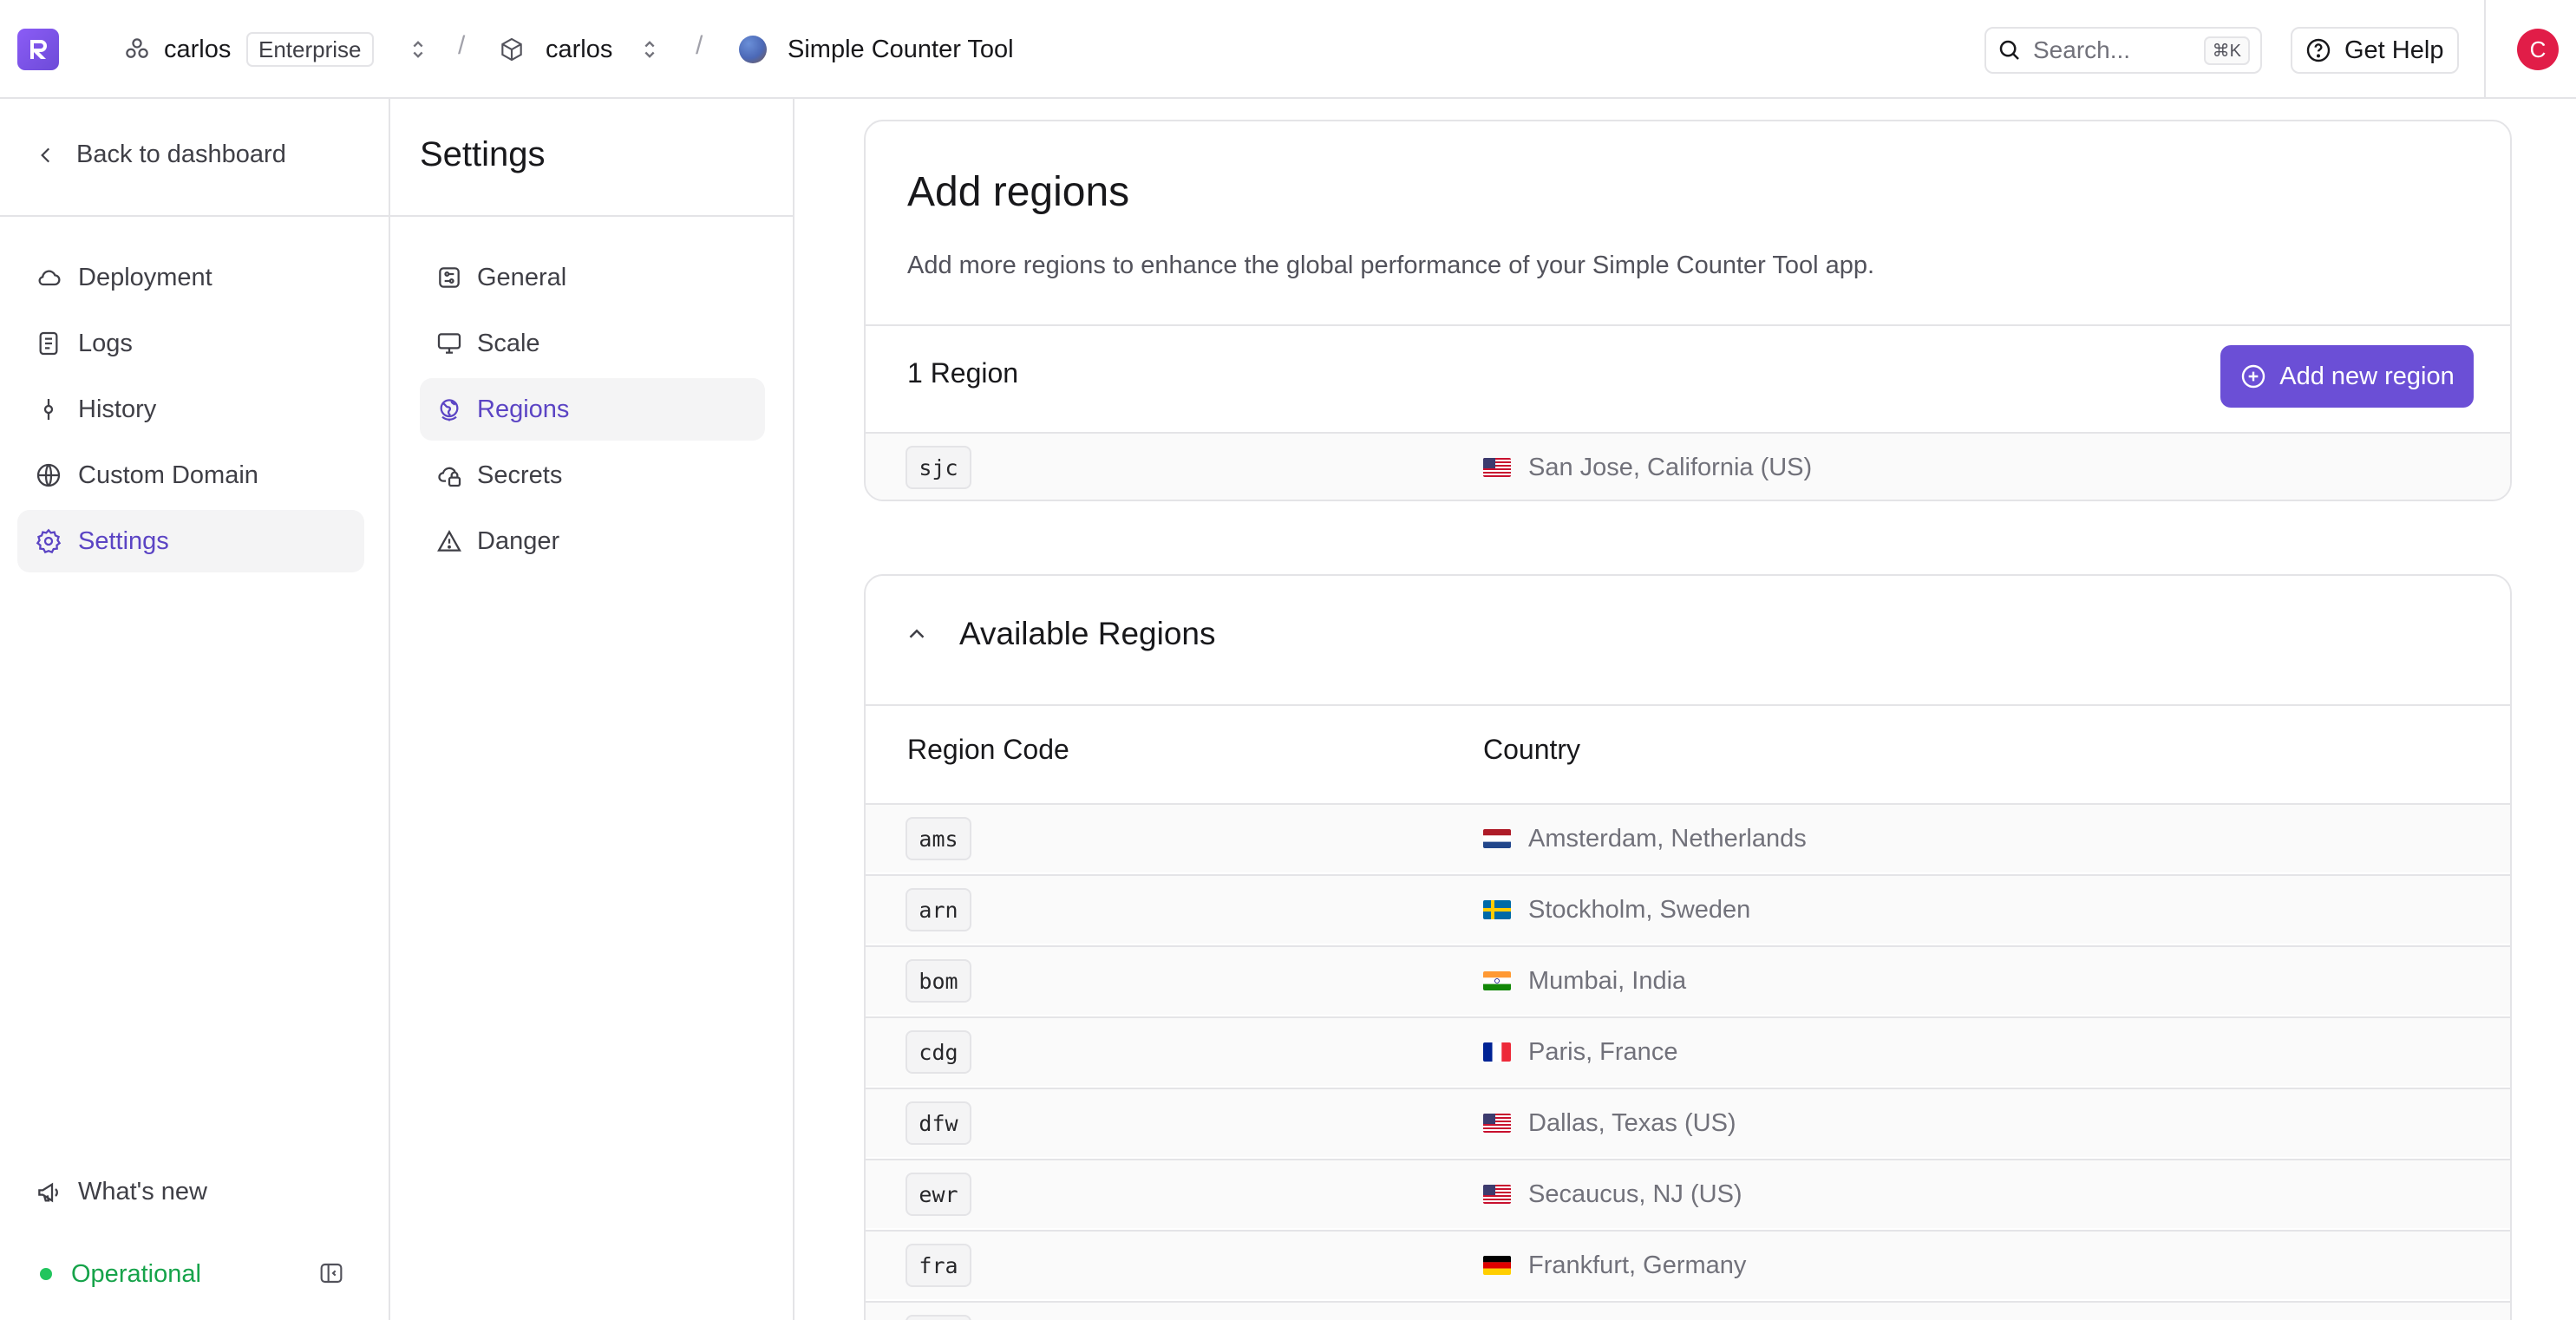 The height and width of the screenshot is (1320, 2576). What do you see at coordinates (181, 154) in the screenshot?
I see `back-label: Back to dashboard` at bounding box center [181, 154].